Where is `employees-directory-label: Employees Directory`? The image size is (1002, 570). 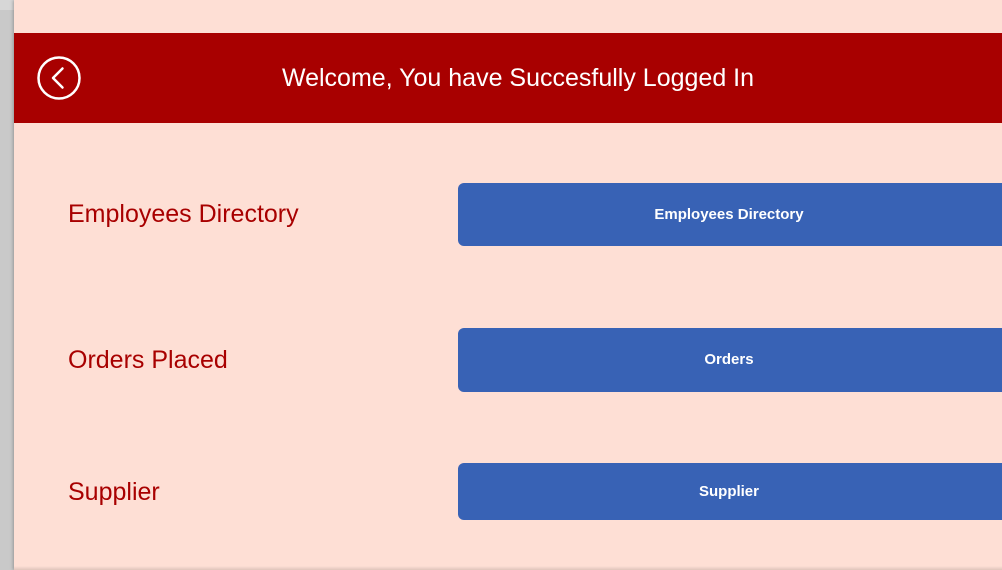
employees-directory-label: Employees Directory is located at coordinates (183, 214).